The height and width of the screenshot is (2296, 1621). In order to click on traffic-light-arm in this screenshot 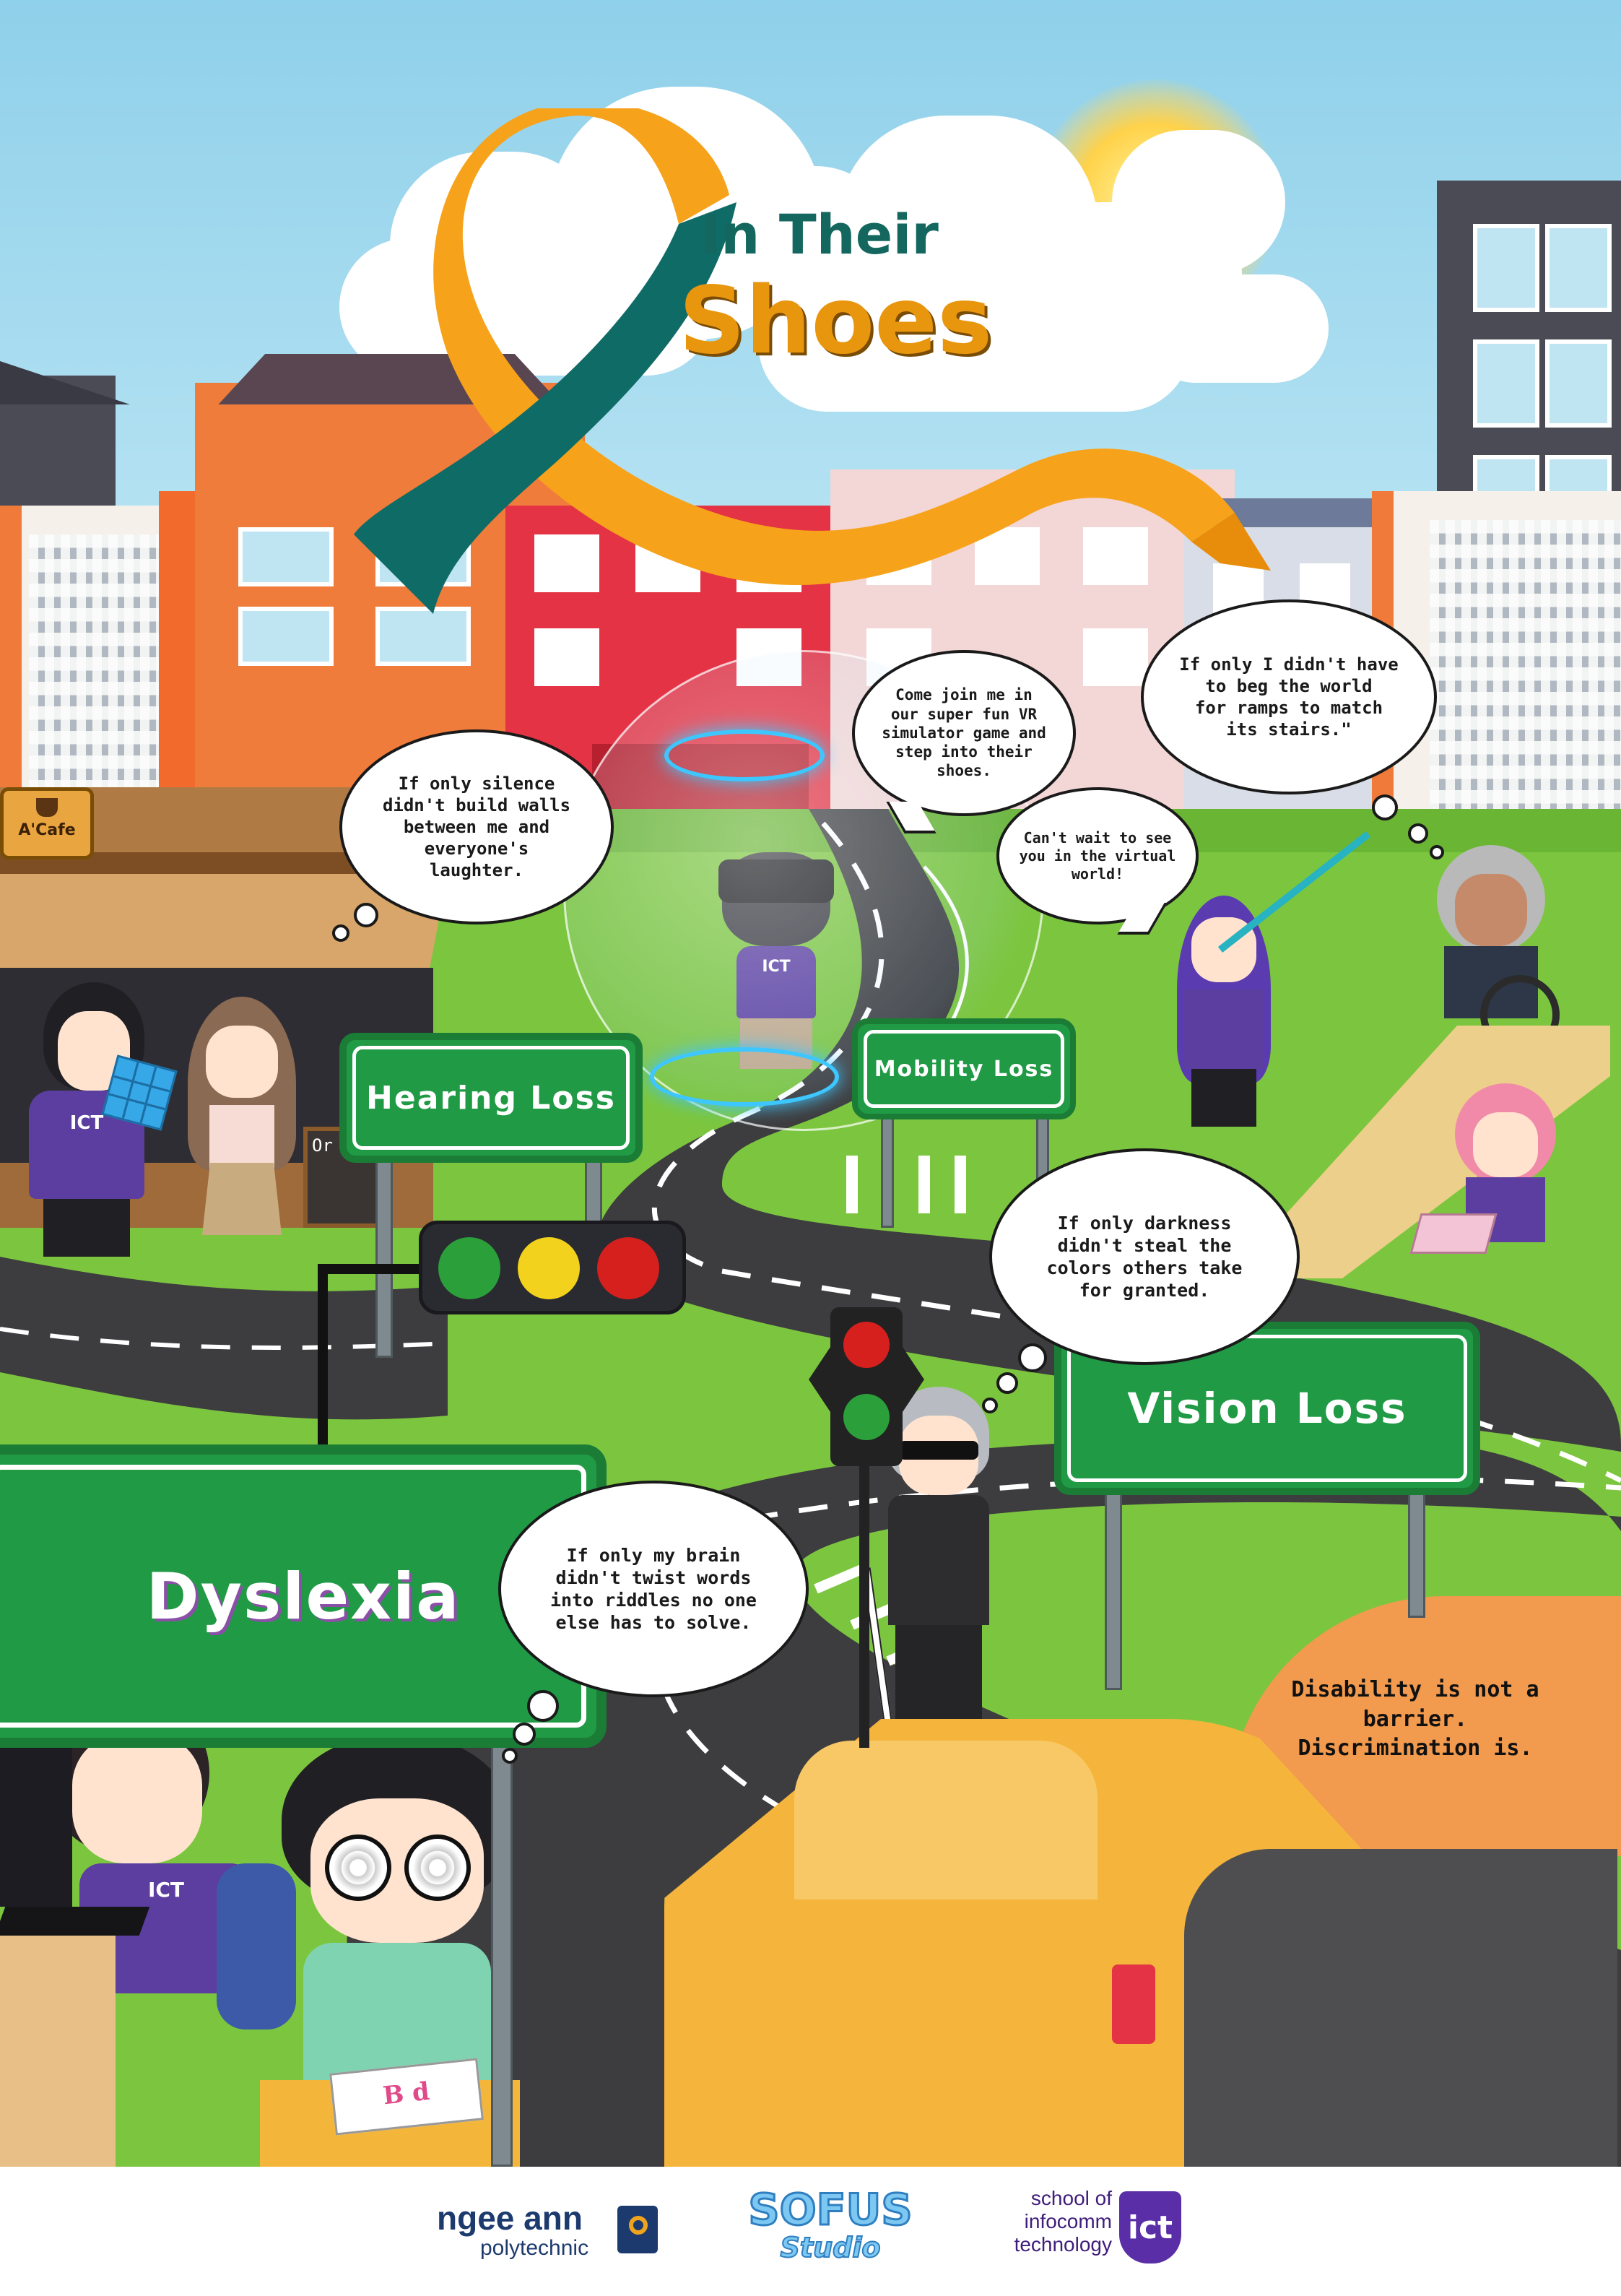, I will do `click(372, 1269)`.